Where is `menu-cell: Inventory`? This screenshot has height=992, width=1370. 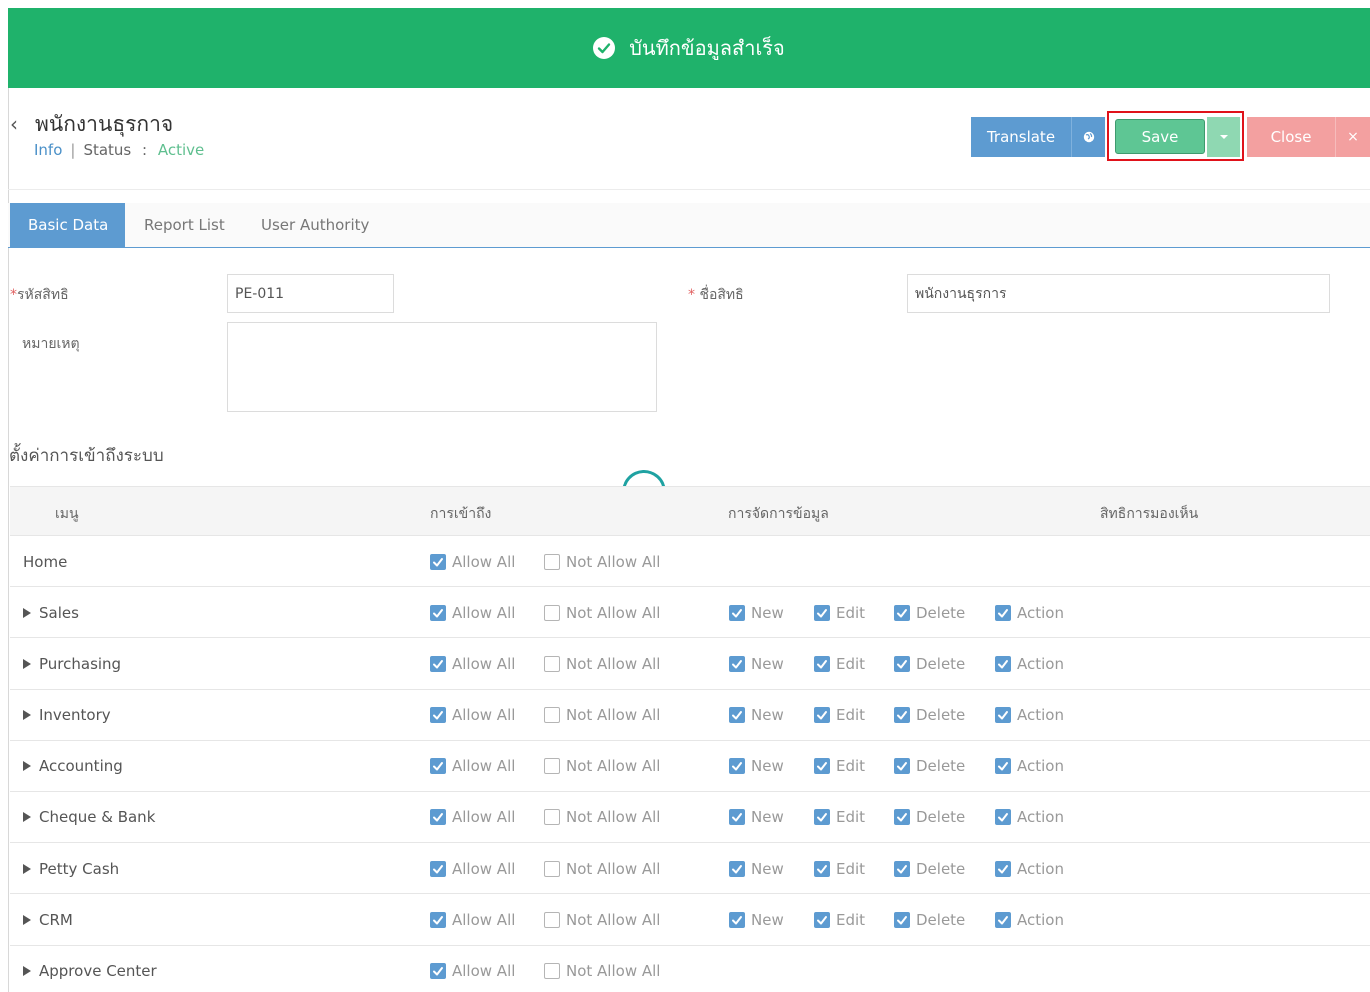 menu-cell: Inventory is located at coordinates (67, 715).